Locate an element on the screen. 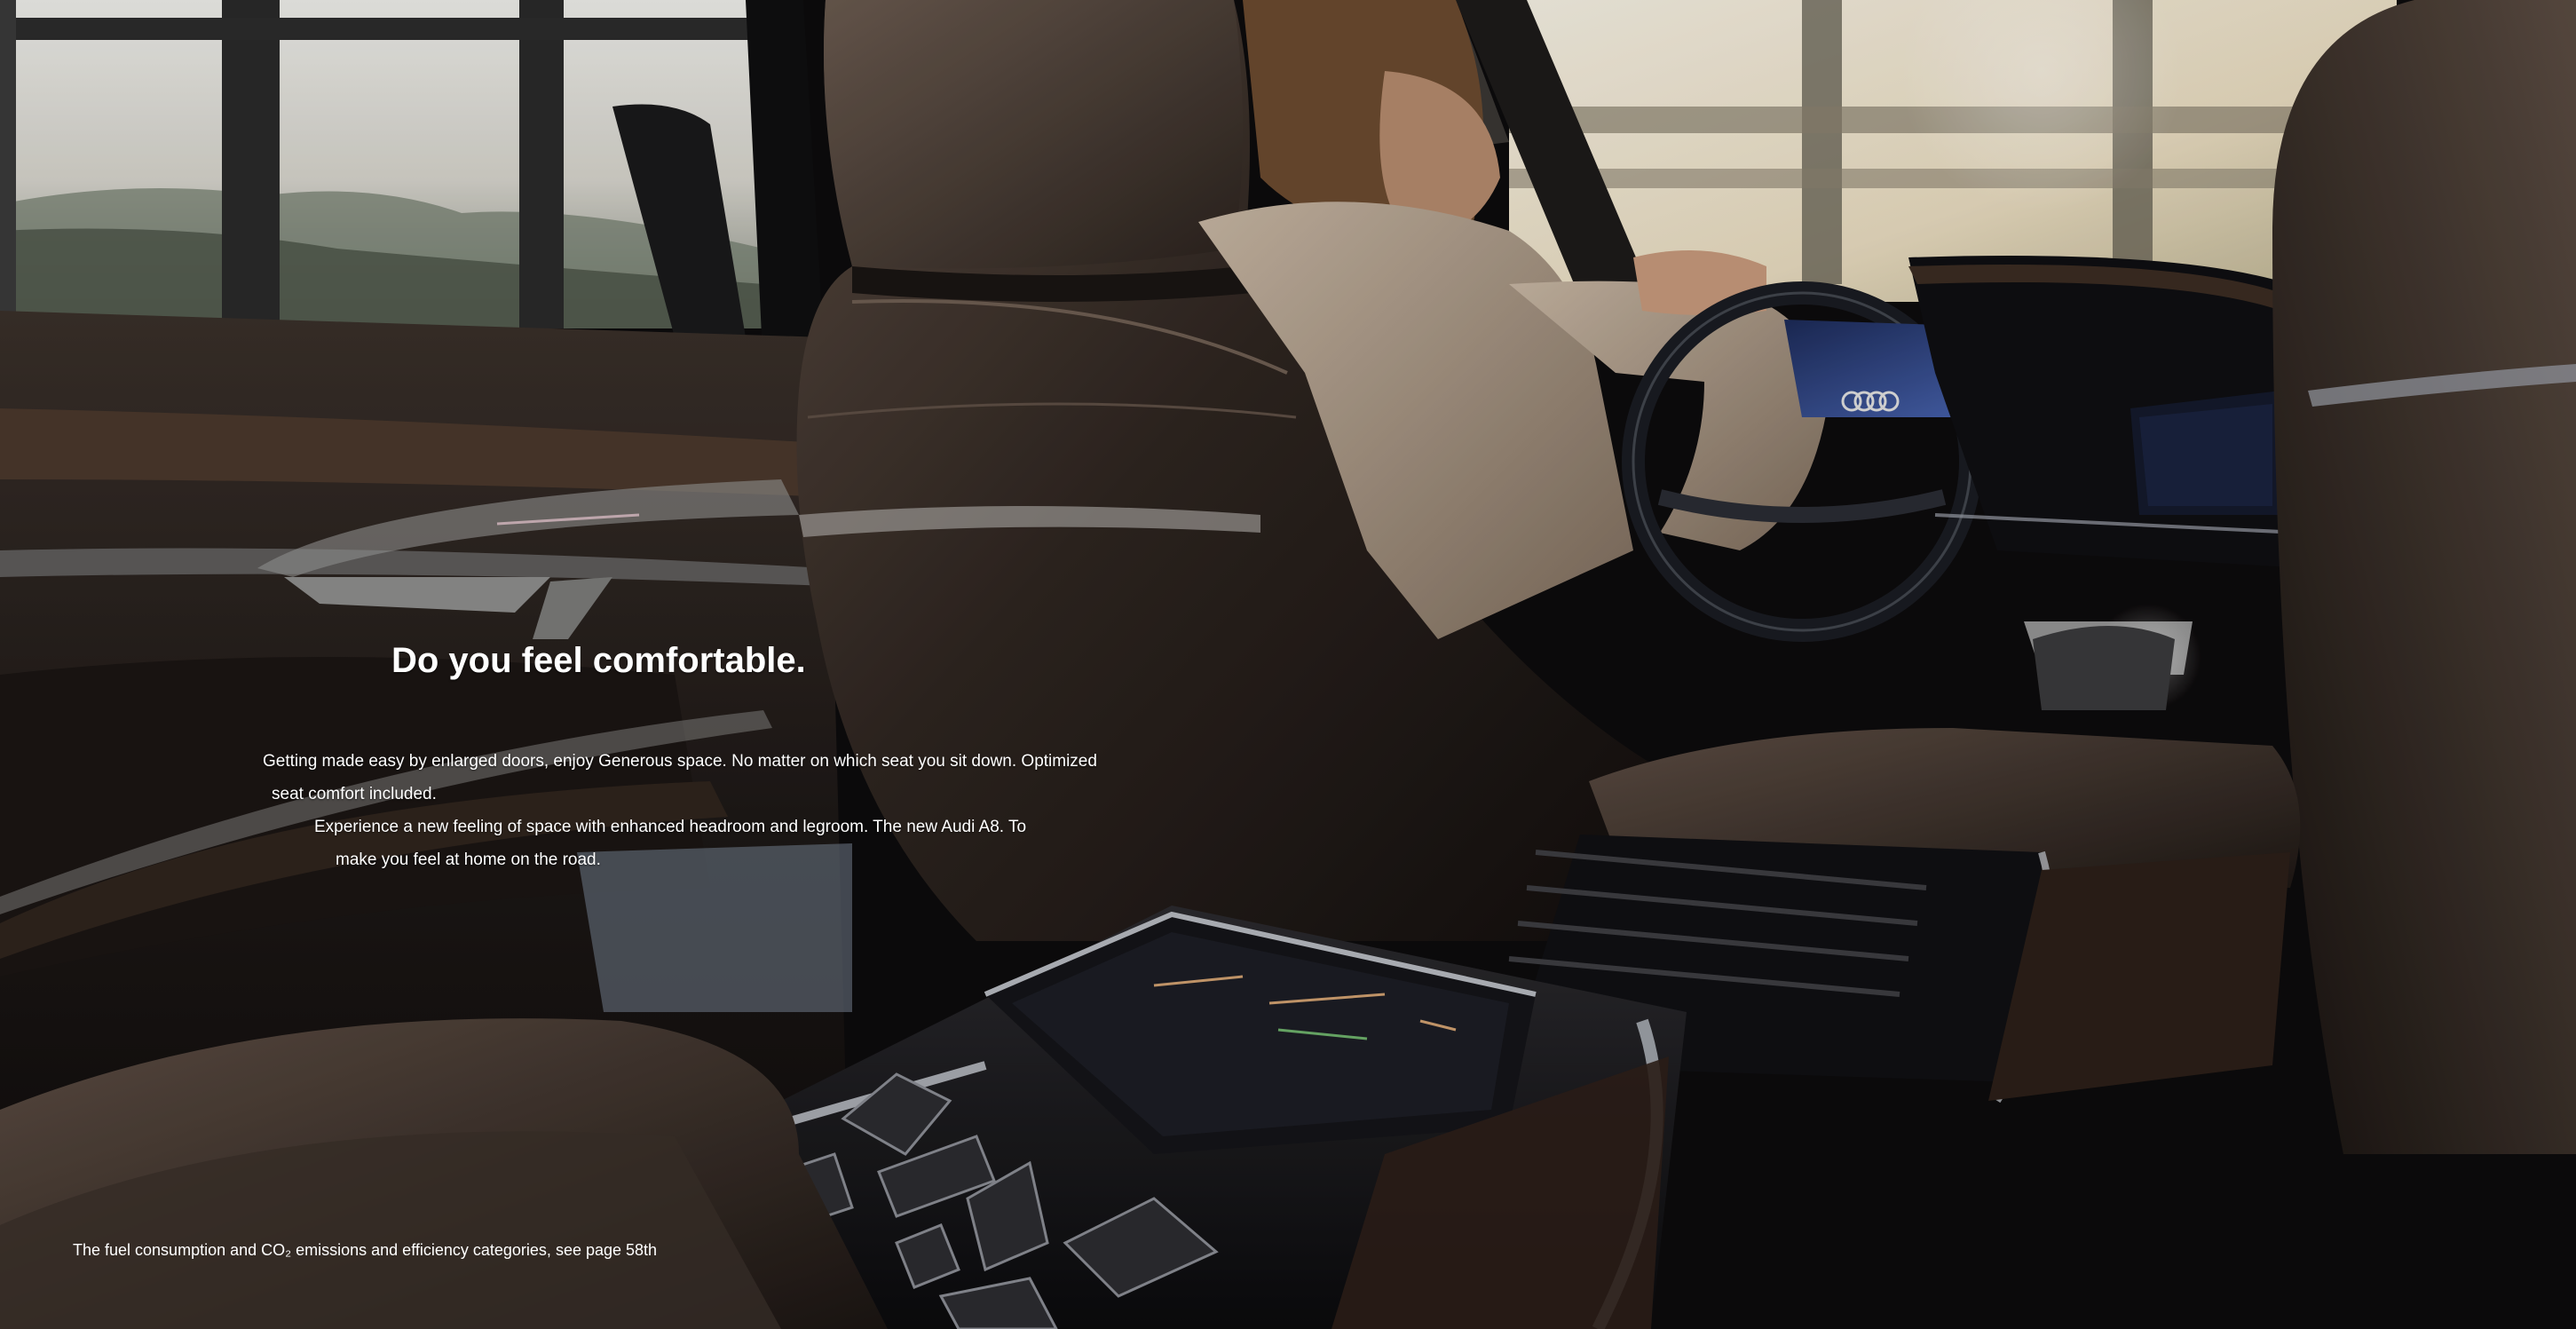 The height and width of the screenshot is (1329, 2576). body-text-line: seat comfort included. is located at coordinates (354, 794).